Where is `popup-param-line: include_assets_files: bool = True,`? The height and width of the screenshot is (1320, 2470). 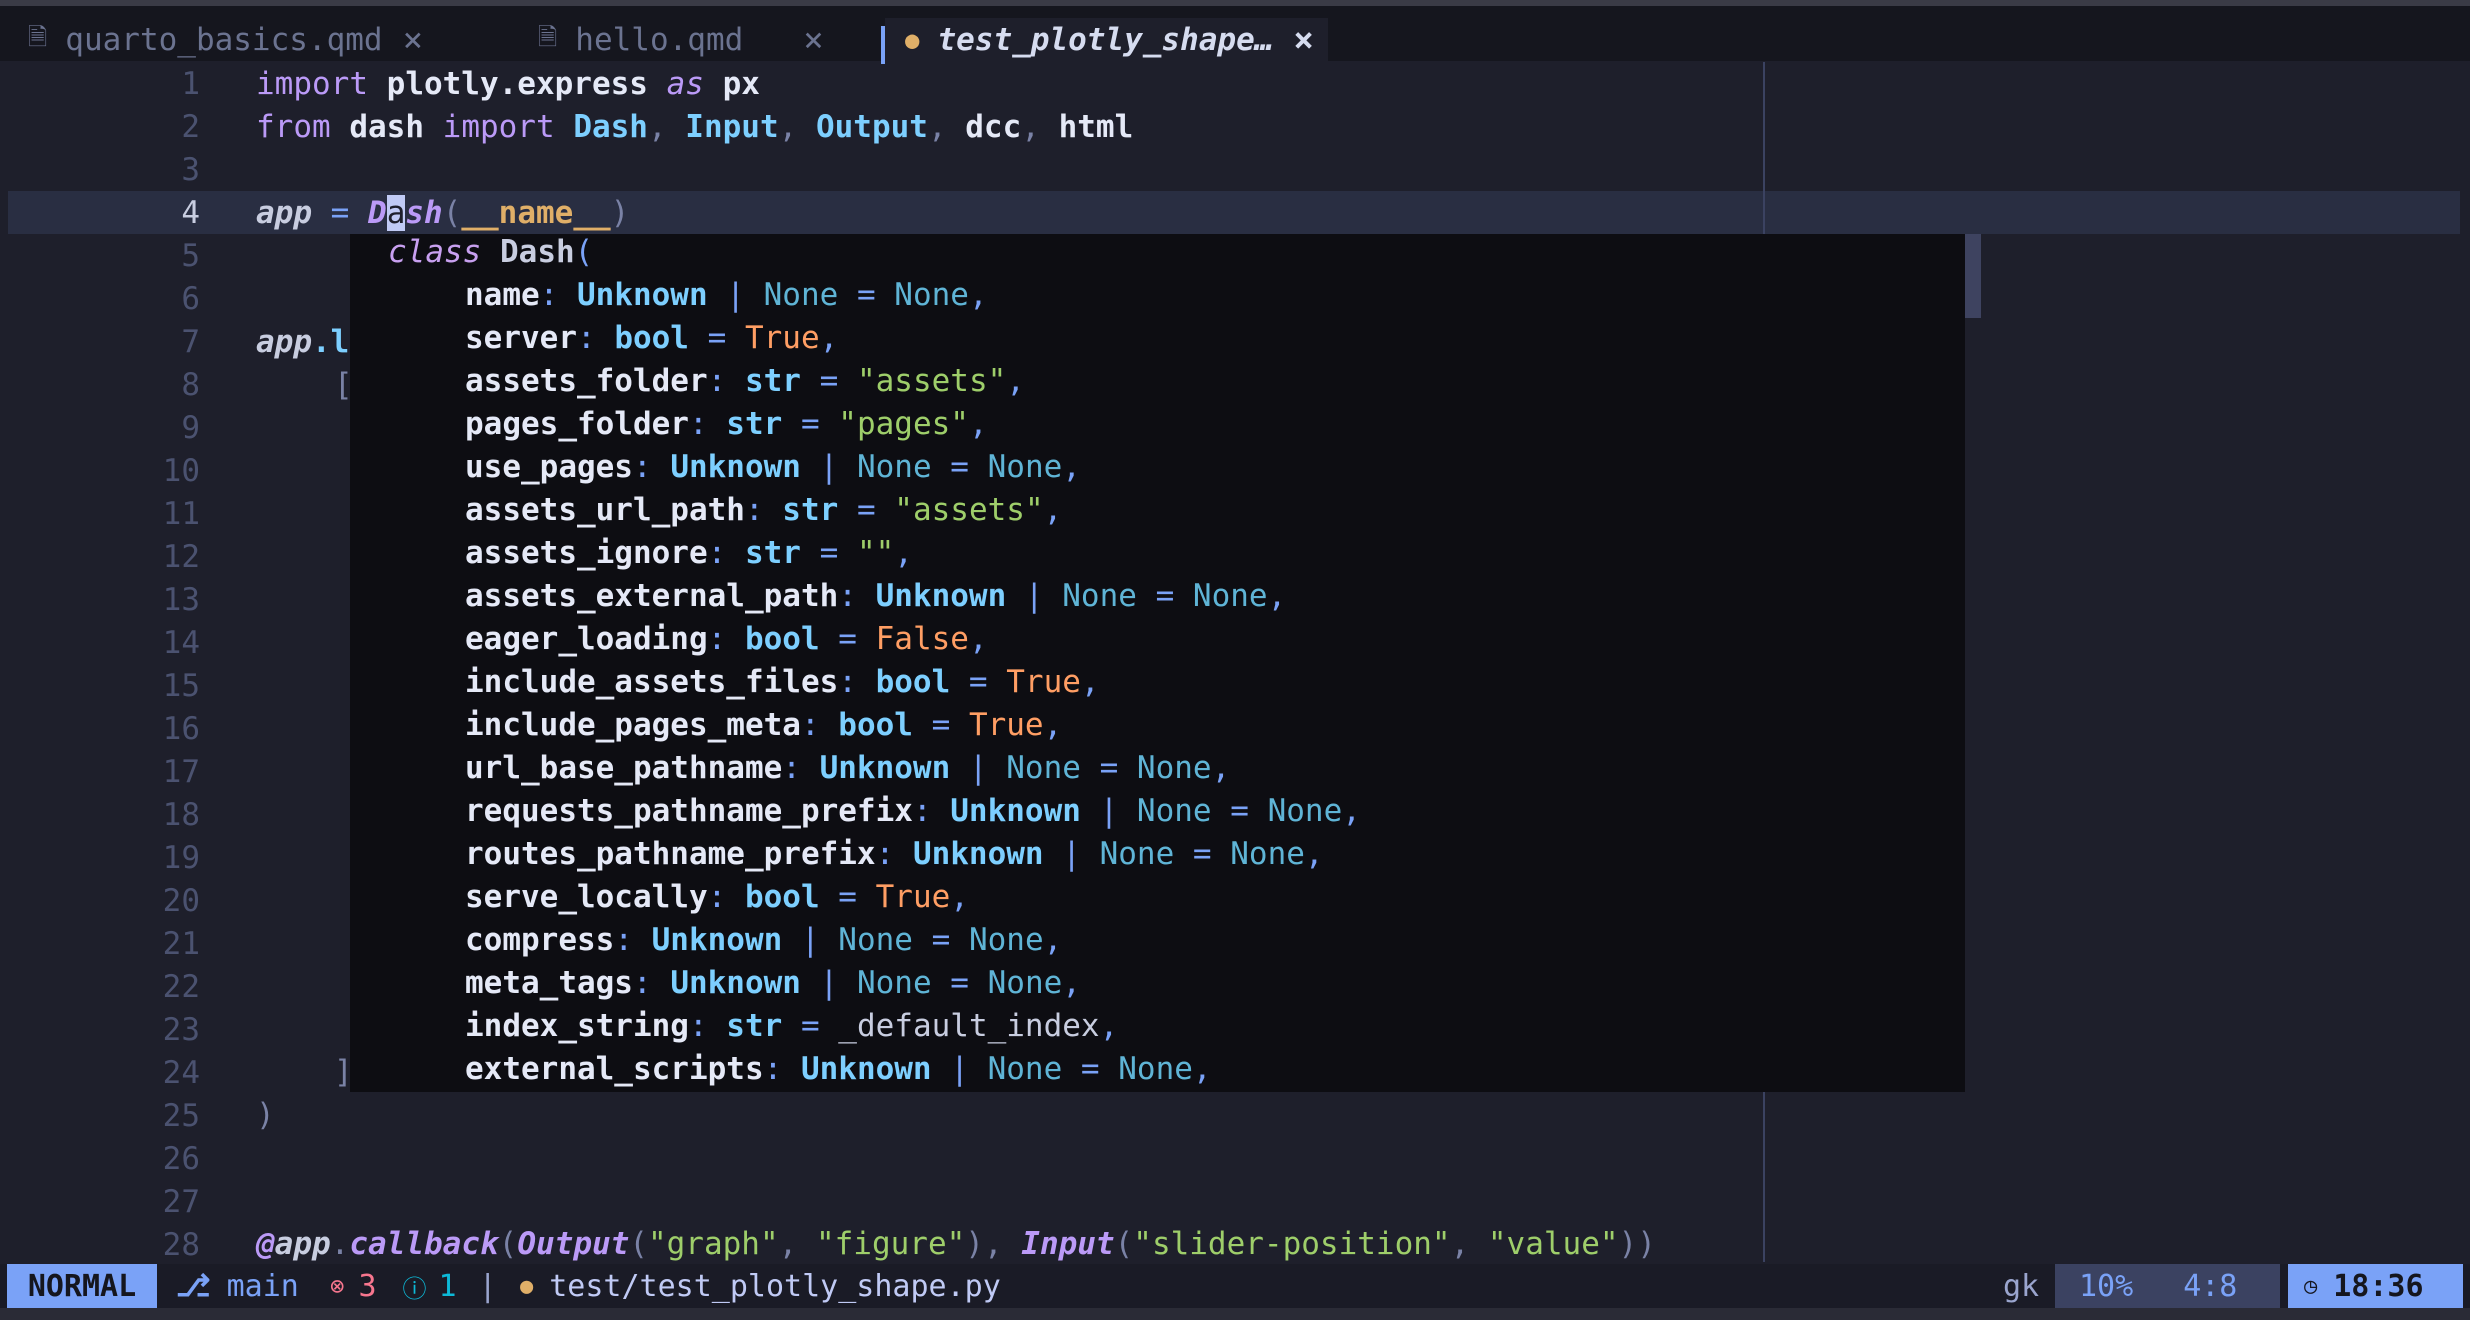
popup-param-line: include_assets_files: bool = True, is located at coordinates (782, 682).